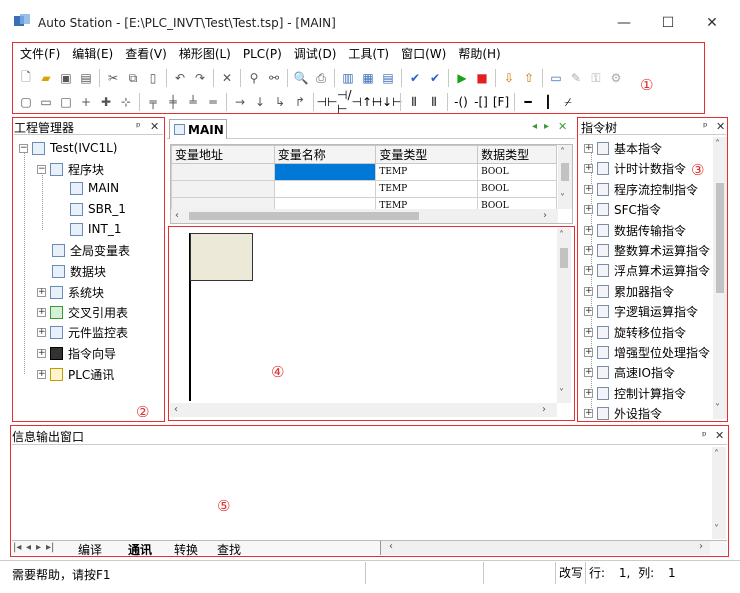  I want to click on menu-ladder: 梯形图(L), so click(205, 54).